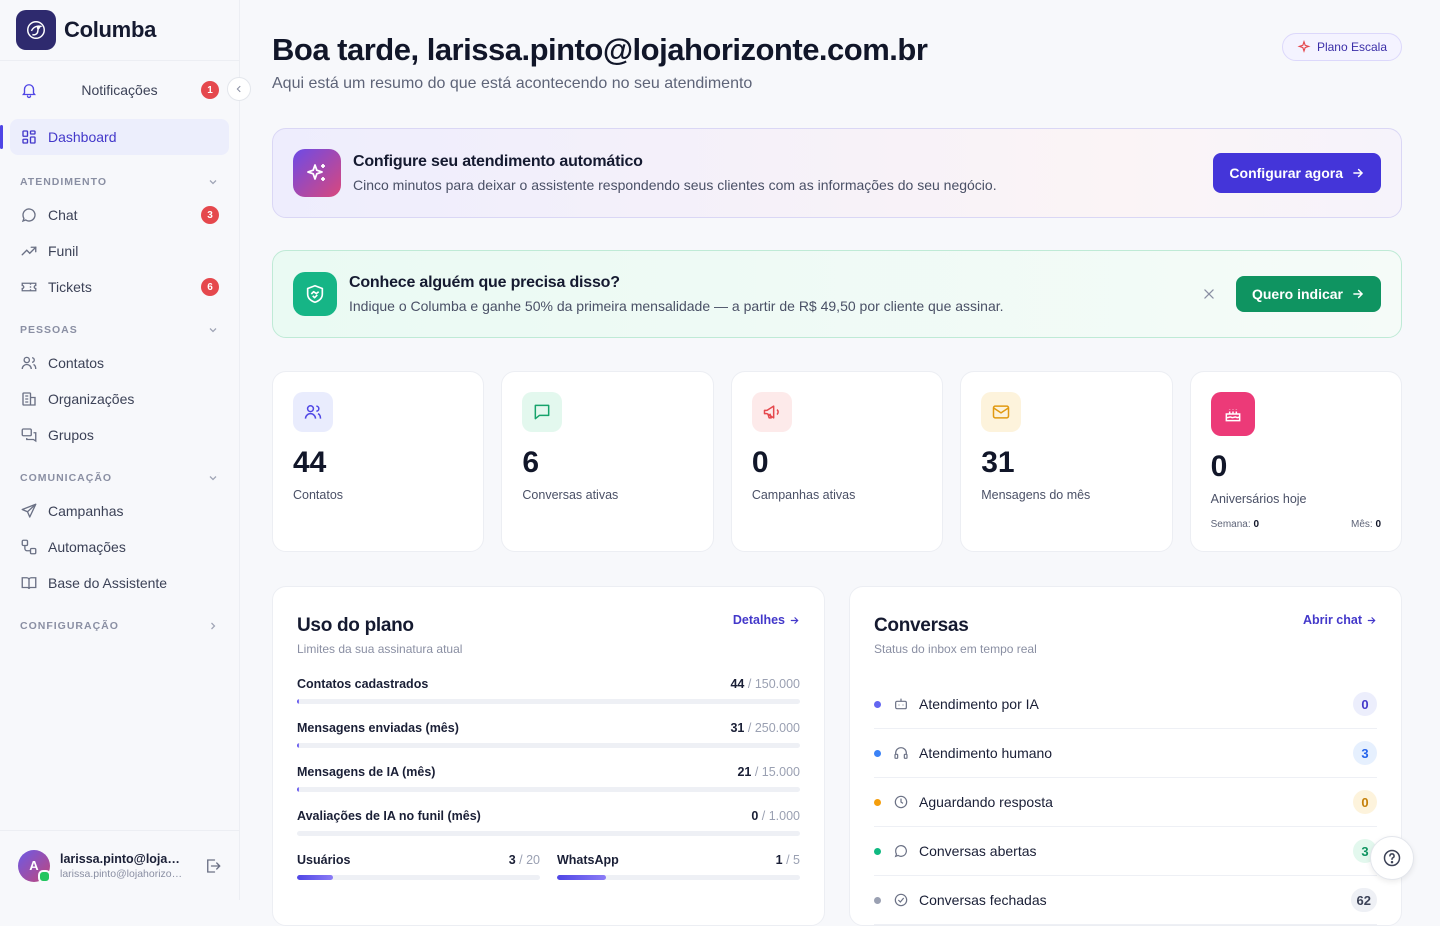 This screenshot has height=926, width=1440. I want to click on sidebar-item-contatos: Contatos, so click(119, 363).